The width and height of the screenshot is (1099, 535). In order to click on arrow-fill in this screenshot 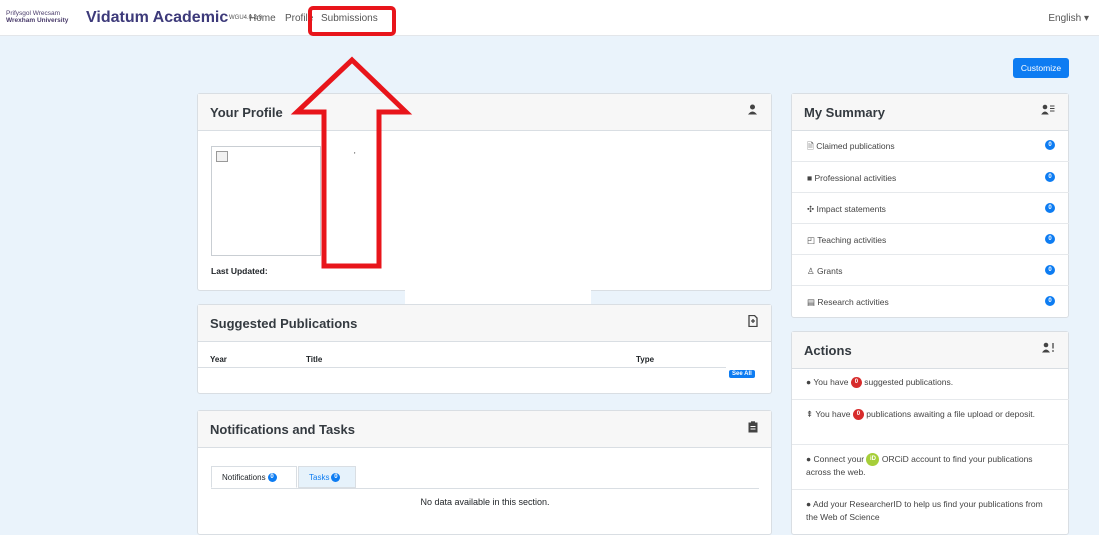, I will do `click(351, 163)`.